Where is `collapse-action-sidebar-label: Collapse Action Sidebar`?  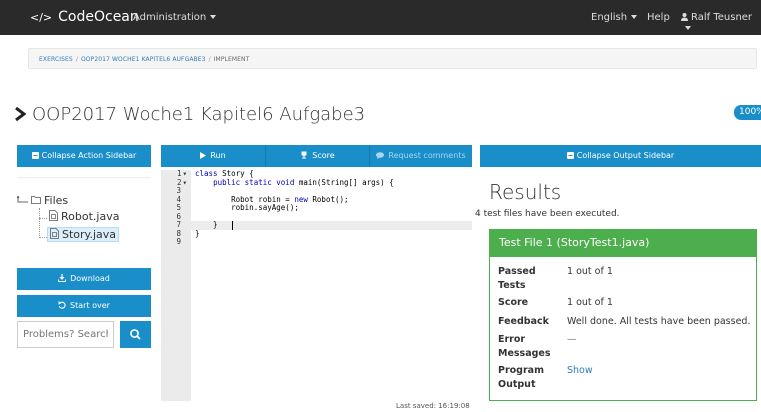 collapse-action-sidebar-label: Collapse Action Sidebar is located at coordinates (89, 155).